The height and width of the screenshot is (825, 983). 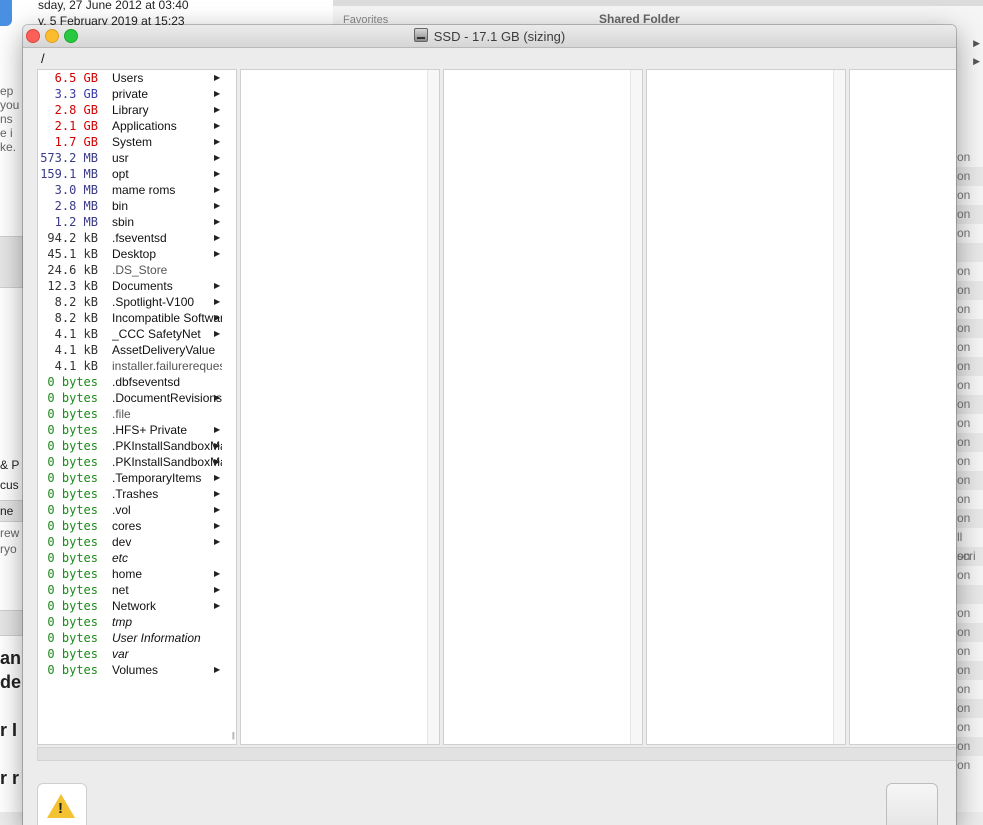 What do you see at coordinates (137, 494) in the screenshot?
I see `file-row: 0 bytes .Trashes ▶` at bounding box center [137, 494].